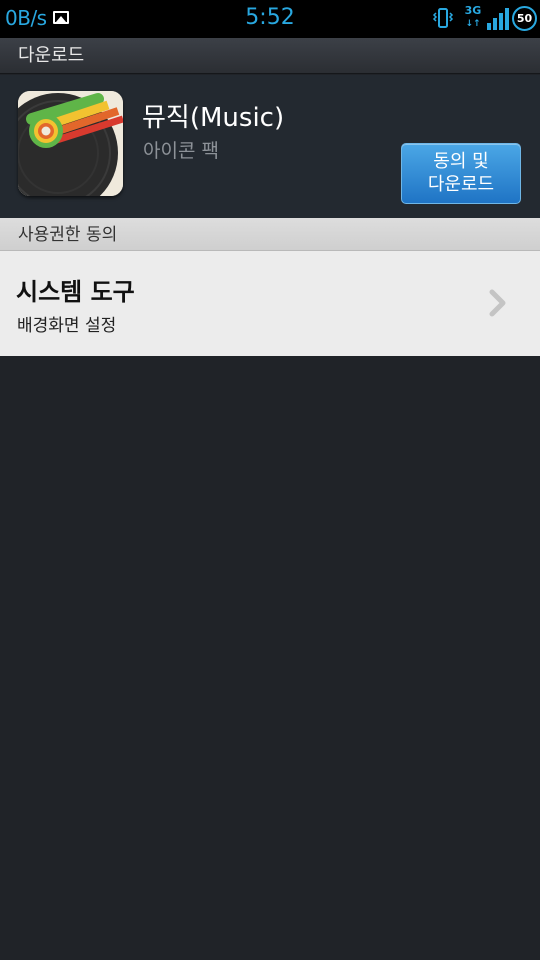 Image resolution: width=540 pixels, height=960 pixels. What do you see at coordinates (524, 18) in the screenshot?
I see `battery-icon: 50` at bounding box center [524, 18].